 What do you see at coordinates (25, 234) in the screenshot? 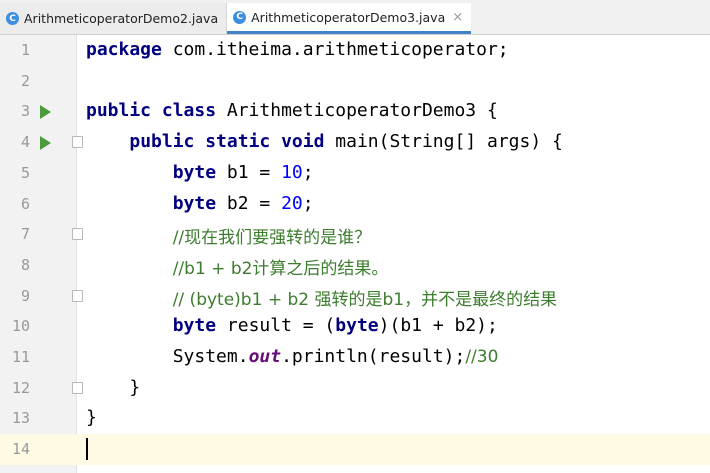
I see `line-number: 7` at bounding box center [25, 234].